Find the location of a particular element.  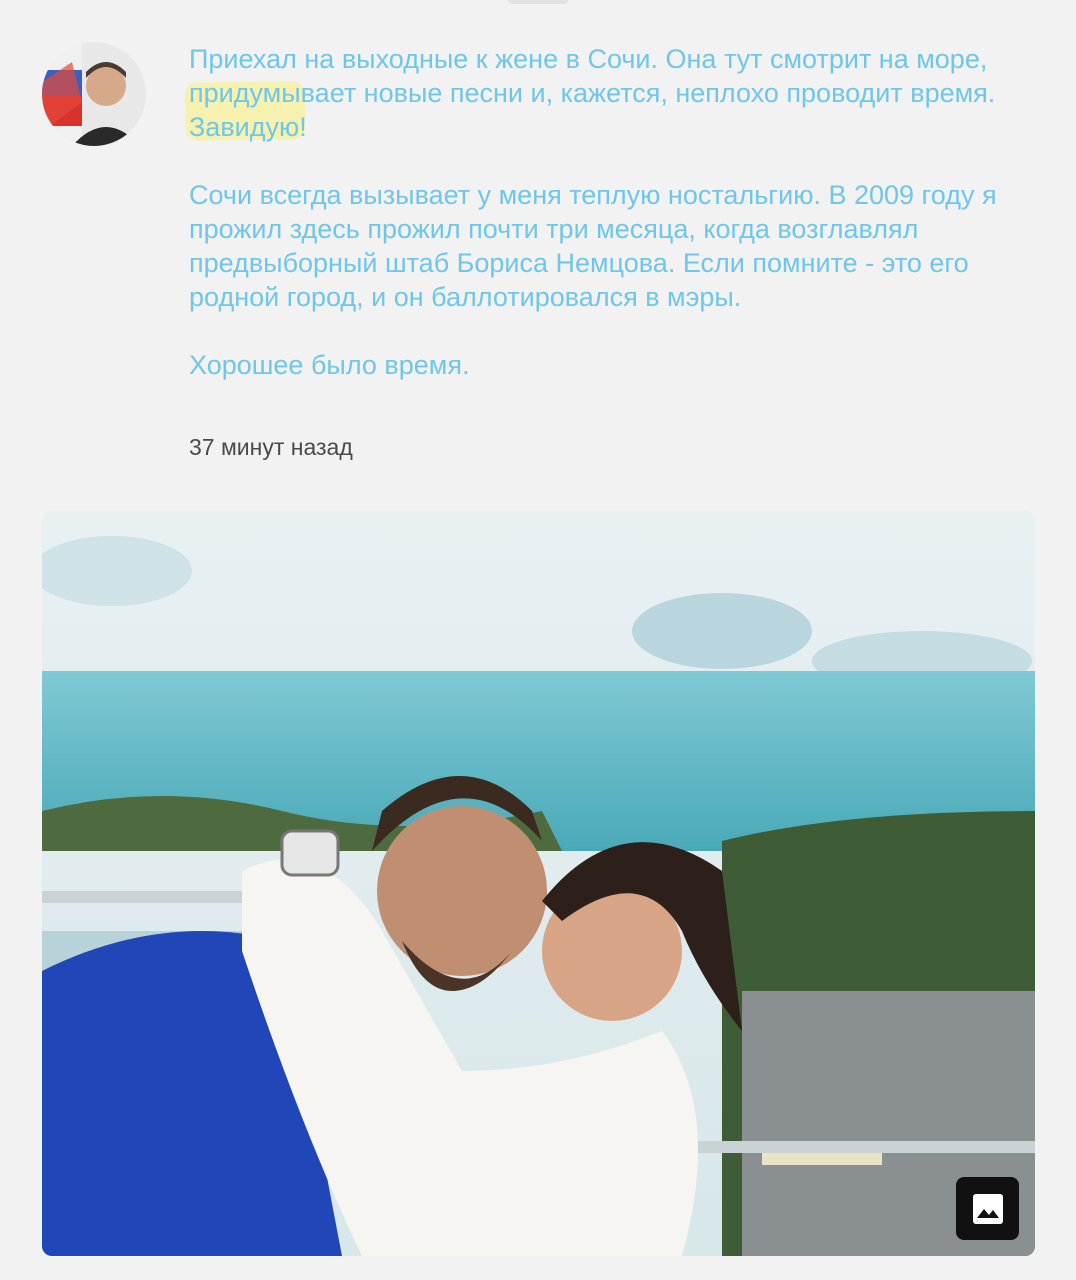

image-gallery-icon is located at coordinates (987, 1208).